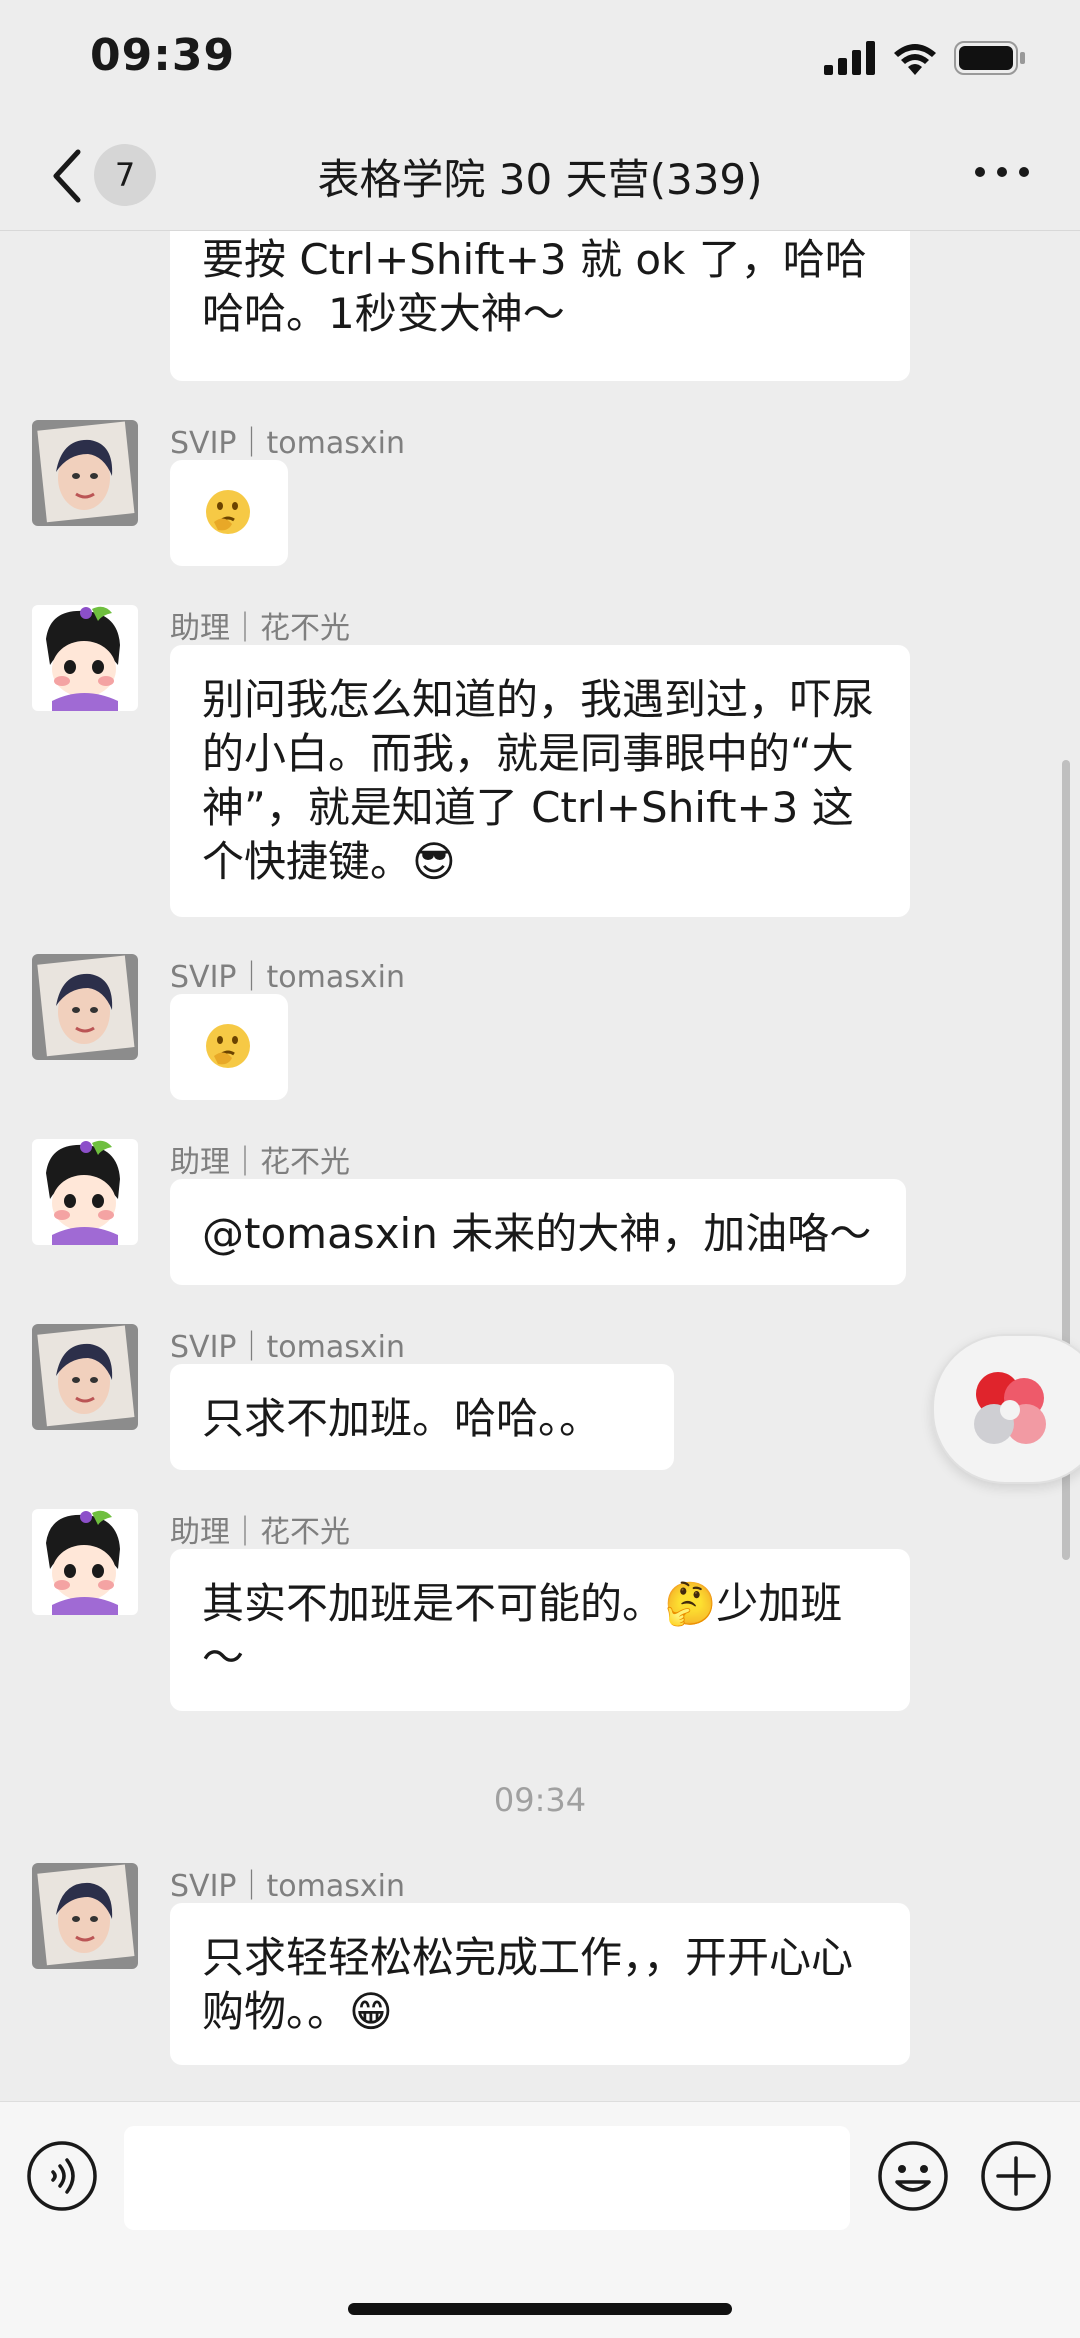 The image size is (1080, 2338). Describe the element at coordinates (62, 2176) in the screenshot. I see `voice-icon` at that location.